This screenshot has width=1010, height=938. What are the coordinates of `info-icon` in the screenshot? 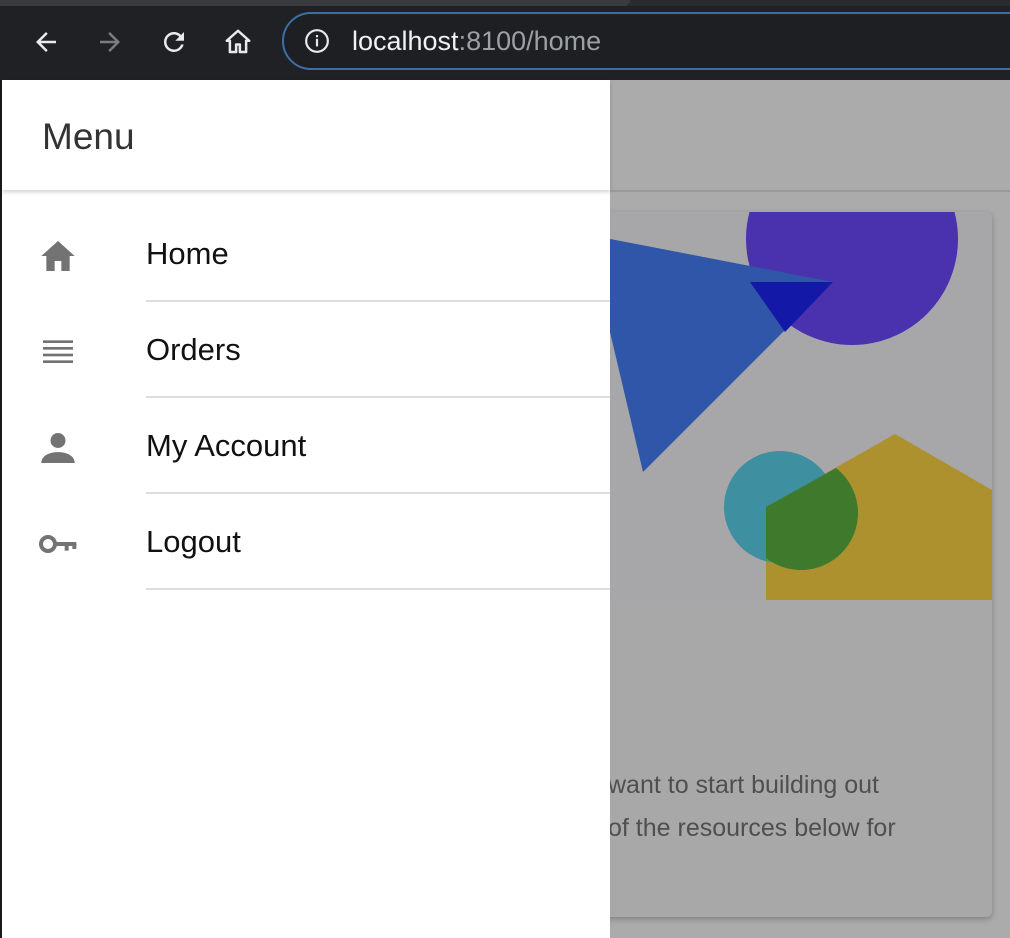 It's located at (317, 41).